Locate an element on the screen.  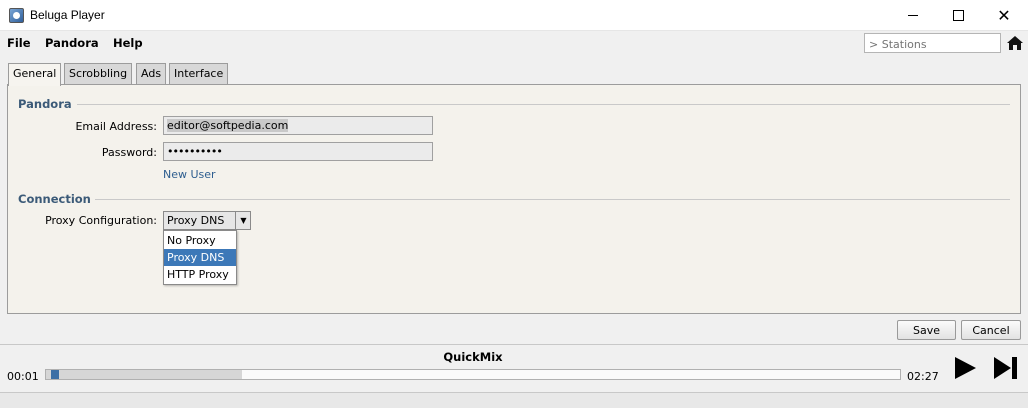
next-track-icon is located at coordinates (1006, 368).